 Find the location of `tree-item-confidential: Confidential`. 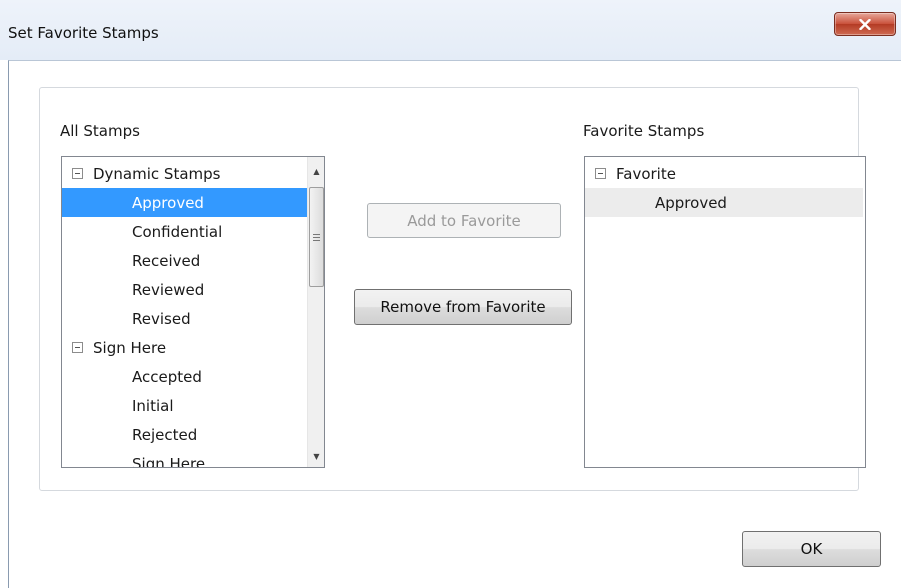

tree-item-confidential: Confidential is located at coordinates (185, 231).